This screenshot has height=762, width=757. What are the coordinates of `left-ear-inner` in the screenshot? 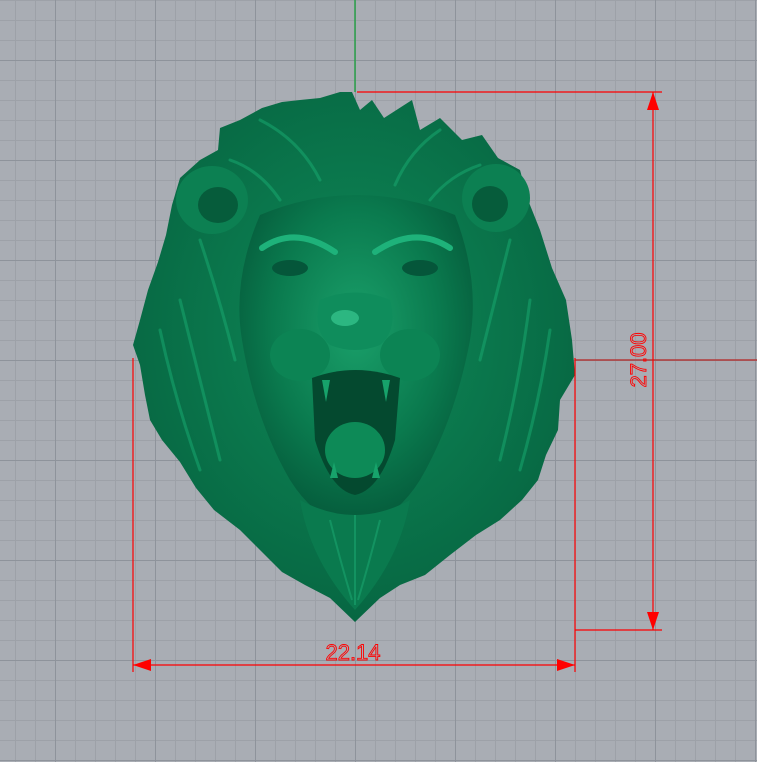 It's located at (218, 205).